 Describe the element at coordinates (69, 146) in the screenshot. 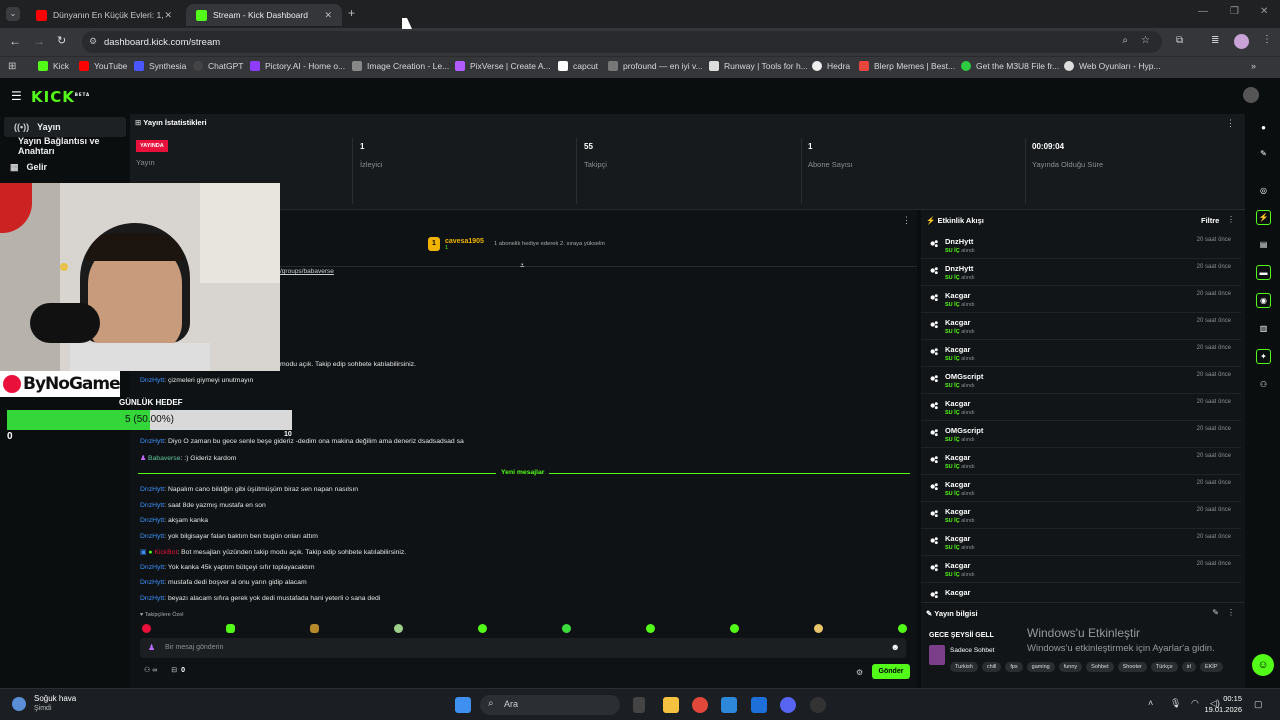

I see `sidebar-item-stream-key: Yayın Bağlantısı ve Anahtarı` at that location.